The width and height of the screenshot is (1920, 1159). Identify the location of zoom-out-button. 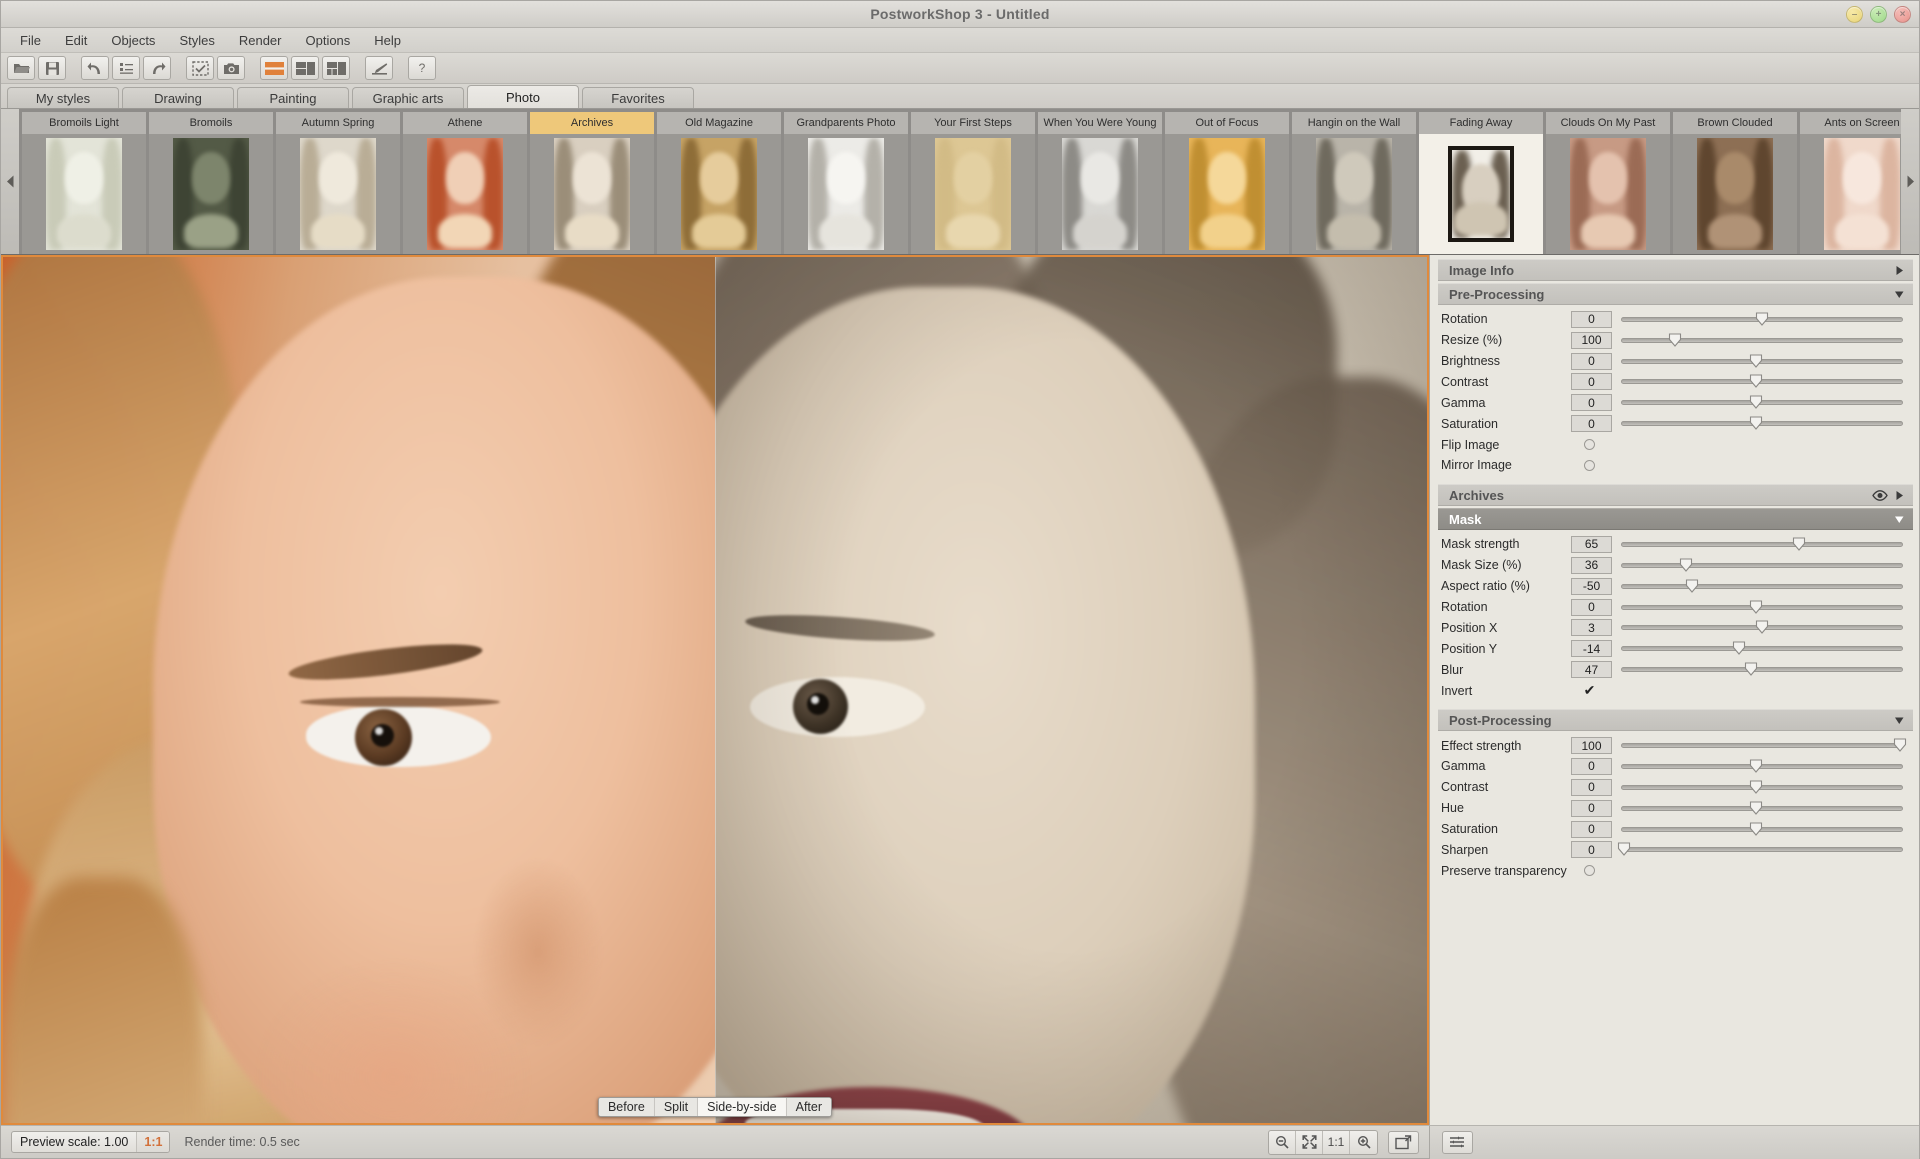
(1282, 1142).